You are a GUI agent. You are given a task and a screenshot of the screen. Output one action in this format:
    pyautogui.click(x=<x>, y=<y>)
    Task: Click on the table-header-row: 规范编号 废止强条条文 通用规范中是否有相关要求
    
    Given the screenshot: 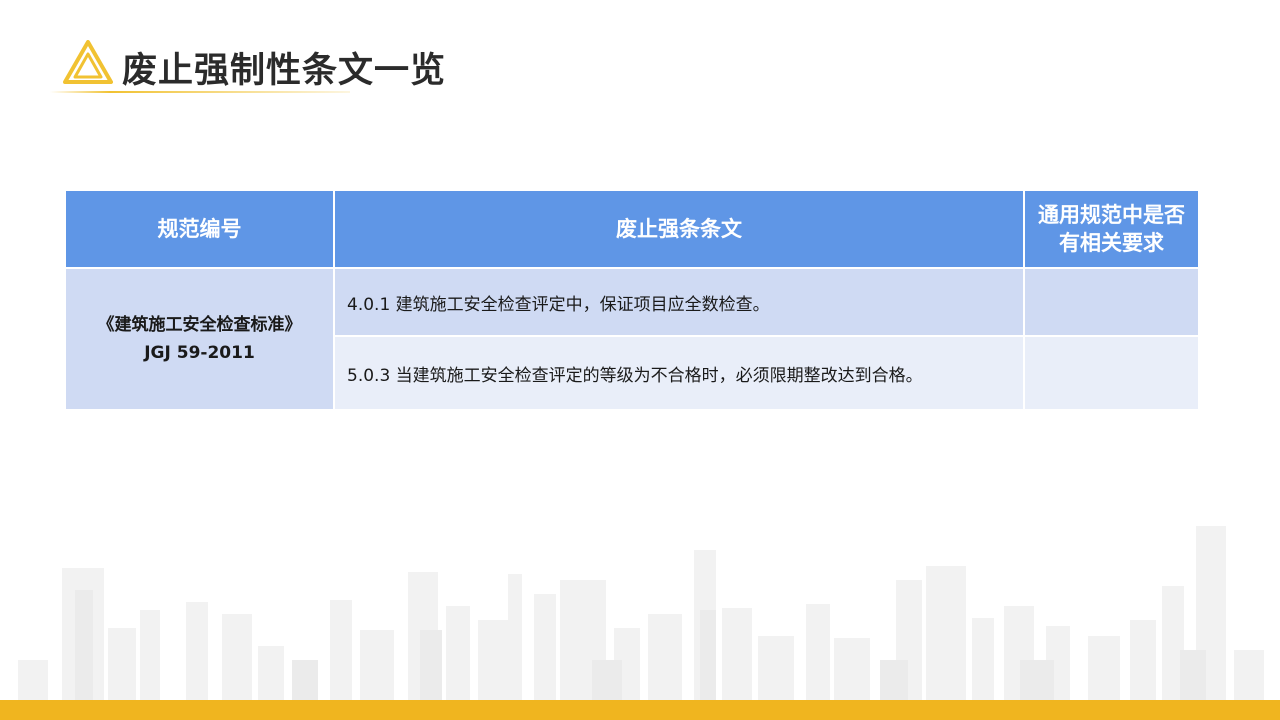 What is the action you would take?
    pyautogui.click(x=632, y=229)
    